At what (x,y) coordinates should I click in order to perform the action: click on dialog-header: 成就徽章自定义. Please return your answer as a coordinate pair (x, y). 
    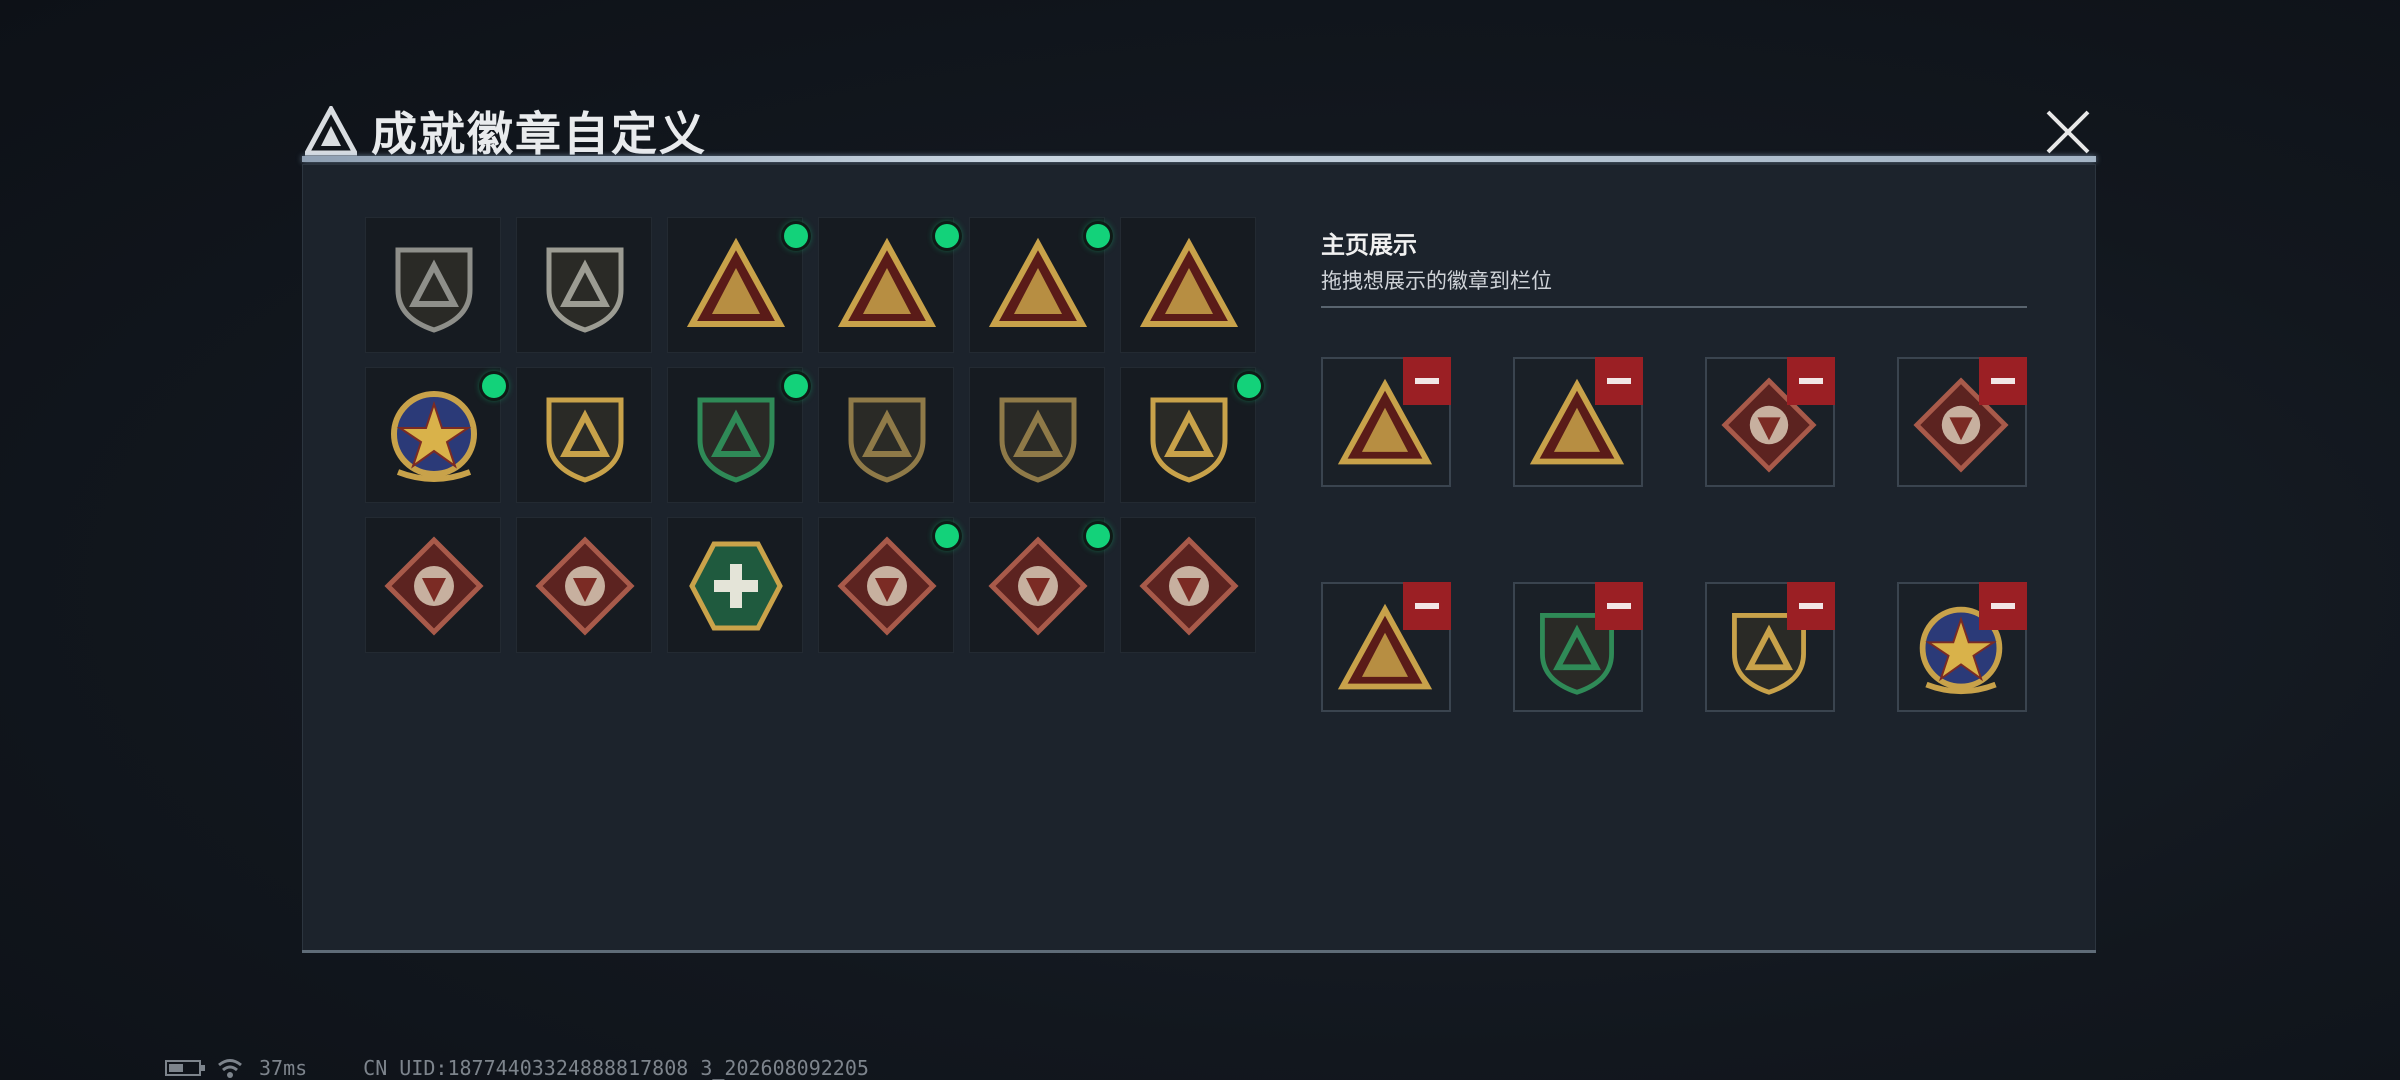
    Looking at the image, I should click on (506, 131).